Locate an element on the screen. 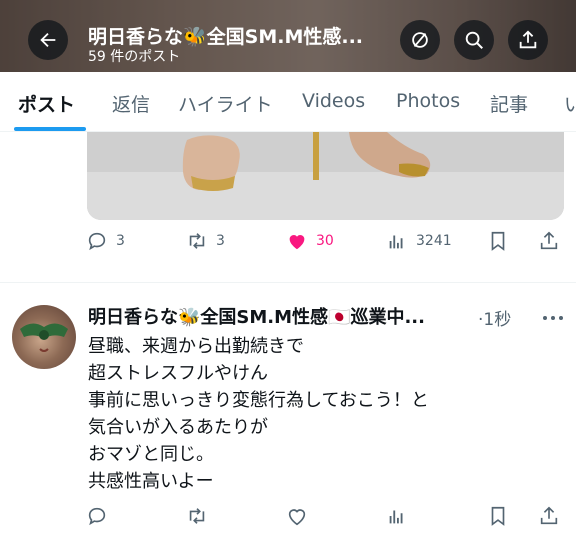 This screenshot has width=576, height=546. repost-count: 3 is located at coordinates (220, 241).